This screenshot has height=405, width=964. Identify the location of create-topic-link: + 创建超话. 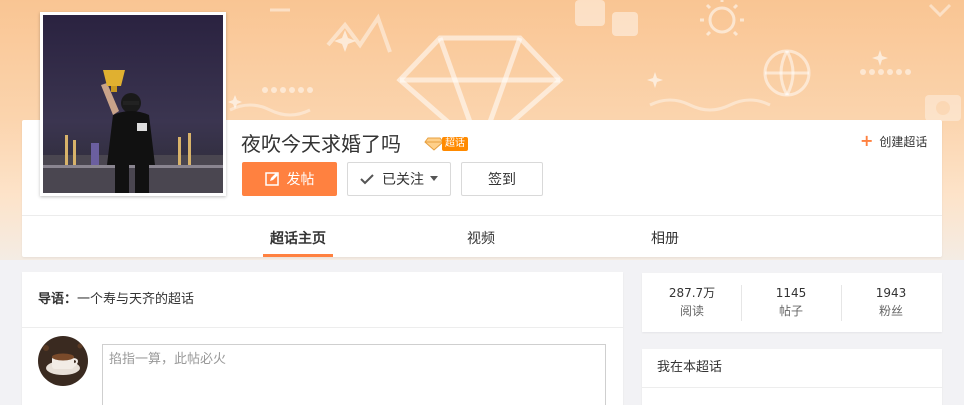
(893, 141).